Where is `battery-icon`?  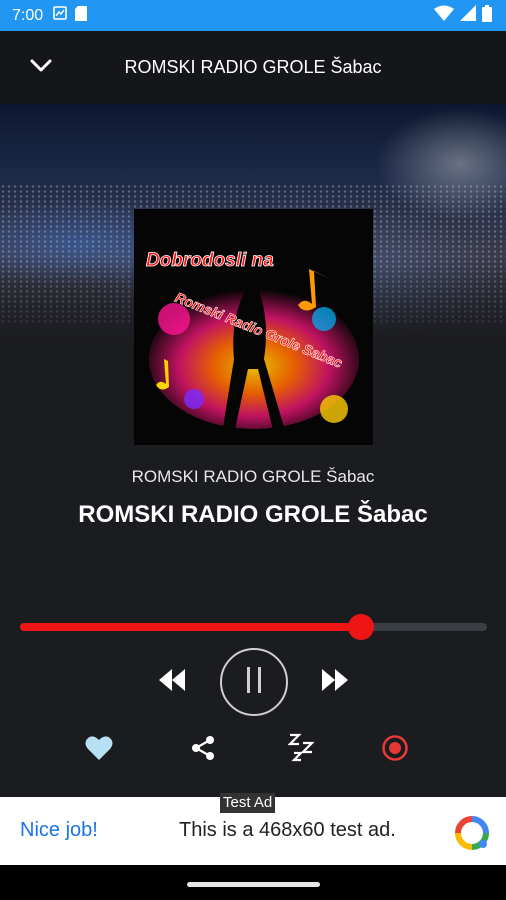
battery-icon is located at coordinates (487, 15).